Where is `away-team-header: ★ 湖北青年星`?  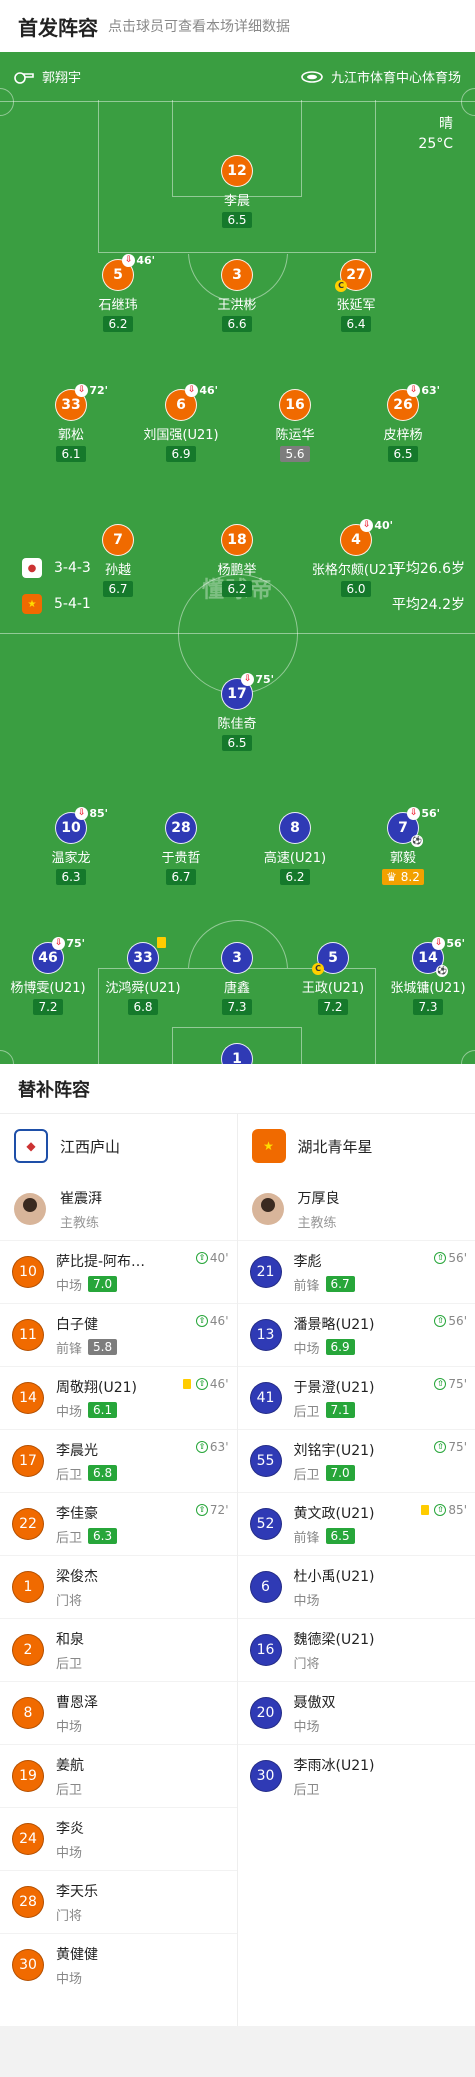 away-team-header: ★ 湖北青年星 is located at coordinates (356, 1146).